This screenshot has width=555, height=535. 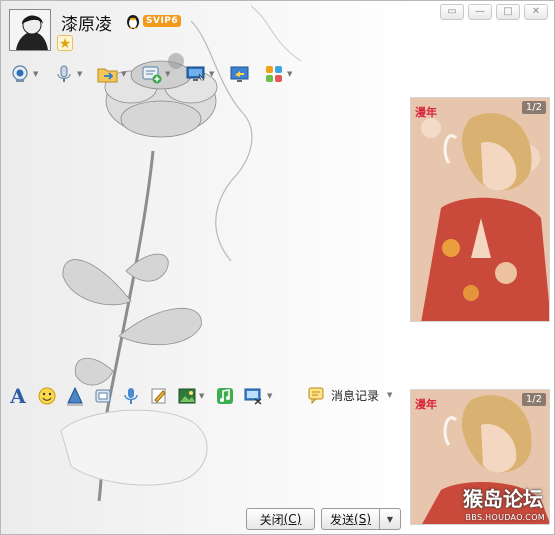 I want to click on share-screen-button, so click(x=240, y=74).